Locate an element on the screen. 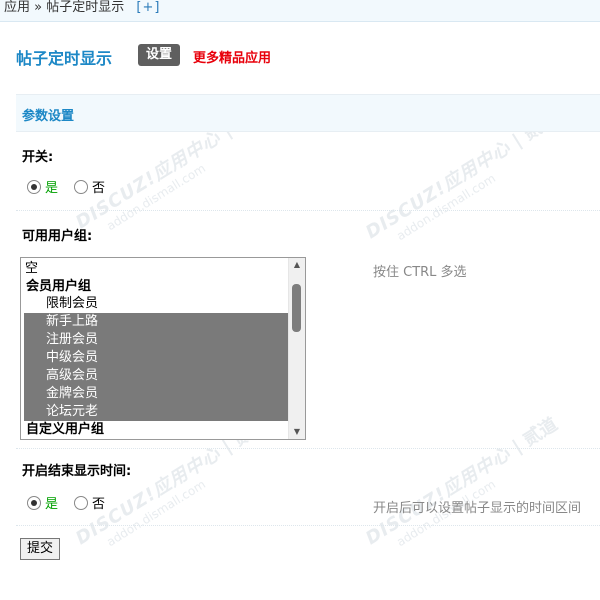 This screenshot has height=600, width=600. scroll-down-arrow-icon: ▼ is located at coordinates (297, 432).